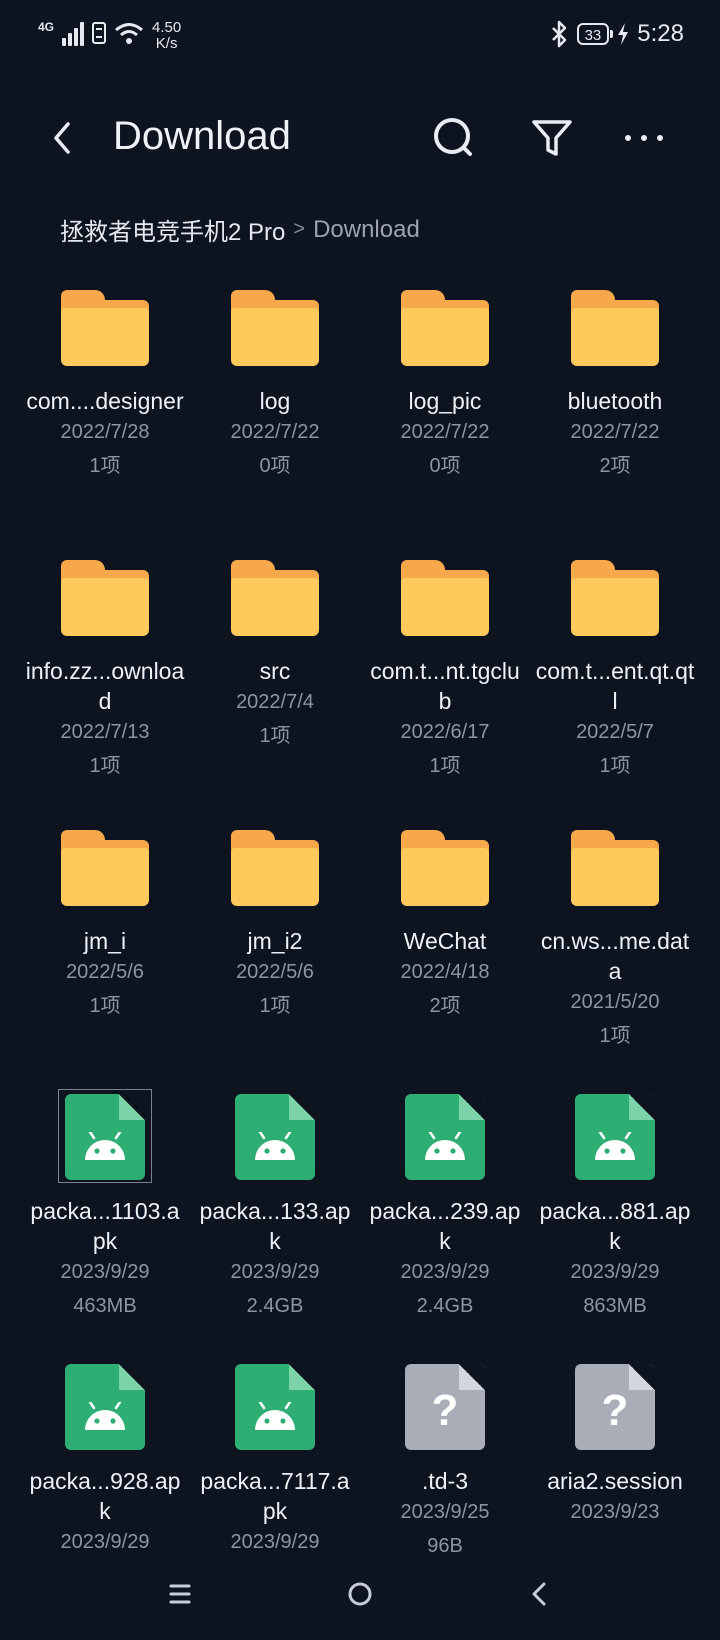 The image size is (720, 1640). I want to click on menu-icon, so click(180, 1594).